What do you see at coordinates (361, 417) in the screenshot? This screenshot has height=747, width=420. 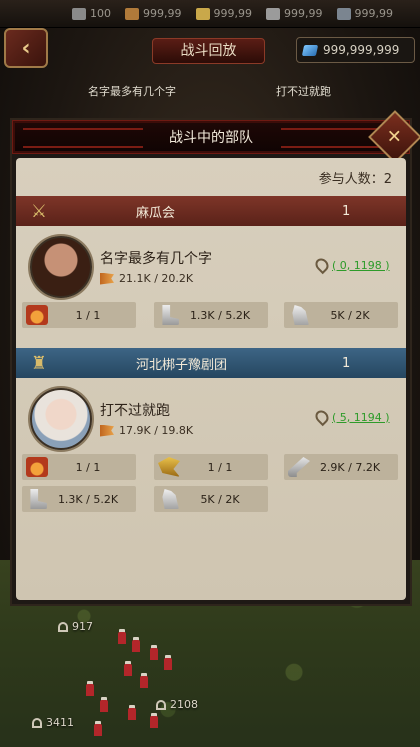 I see `coordinate-text: ( 5, 1194 )` at bounding box center [361, 417].